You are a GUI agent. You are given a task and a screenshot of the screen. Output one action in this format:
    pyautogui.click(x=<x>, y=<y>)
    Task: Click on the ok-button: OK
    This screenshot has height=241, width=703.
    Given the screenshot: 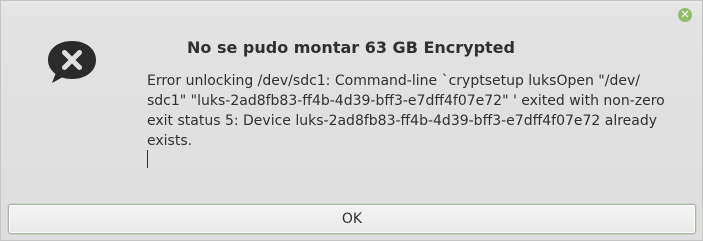 What is the action you would take?
    pyautogui.click(x=352, y=219)
    